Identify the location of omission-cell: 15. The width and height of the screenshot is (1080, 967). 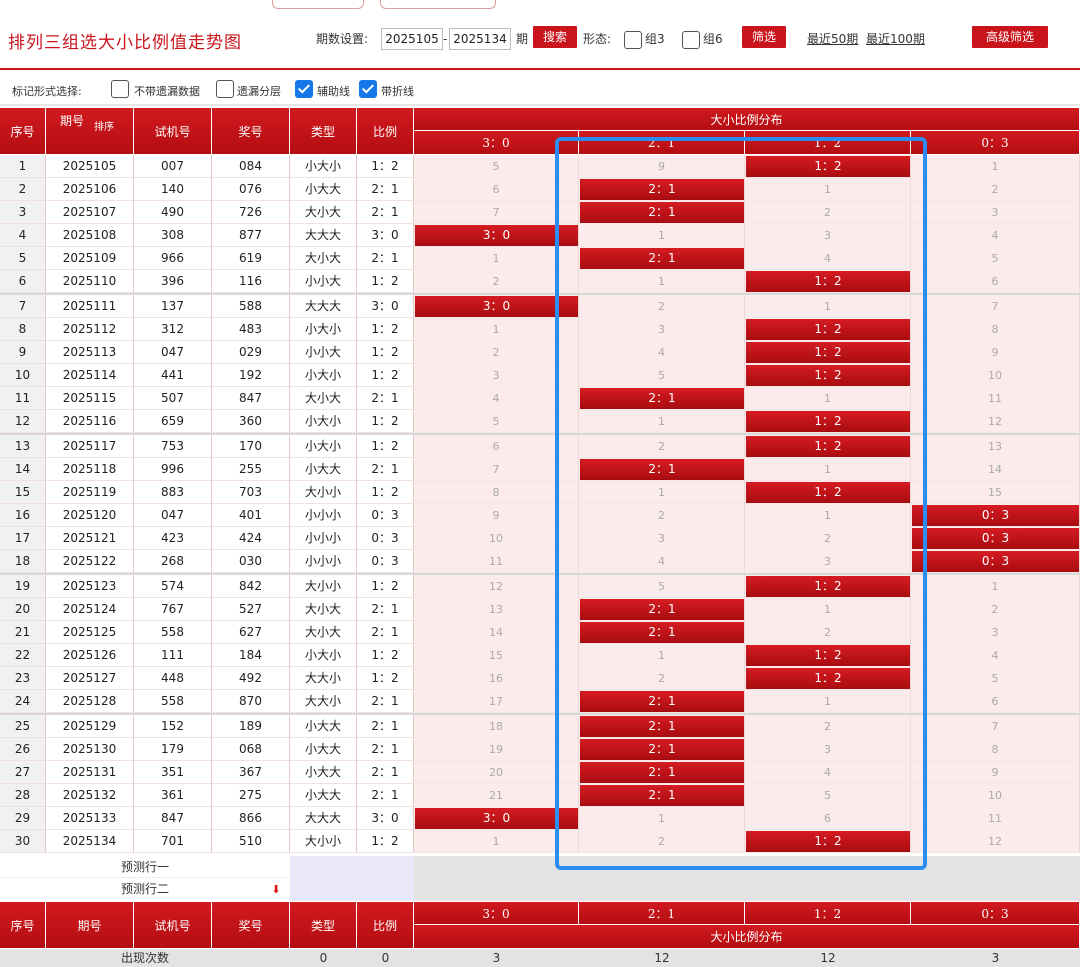
(496, 655).